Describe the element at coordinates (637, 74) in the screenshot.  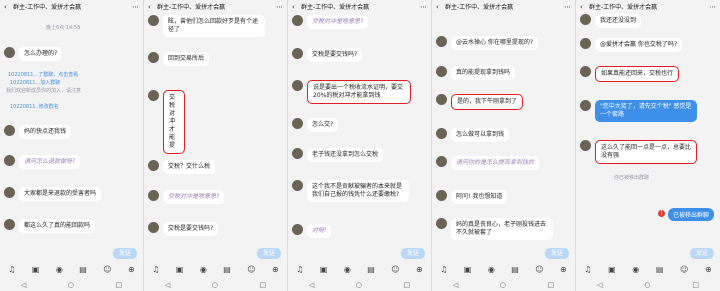
I see `highlighted-message: 如果真能还回来，交税也行` at that location.